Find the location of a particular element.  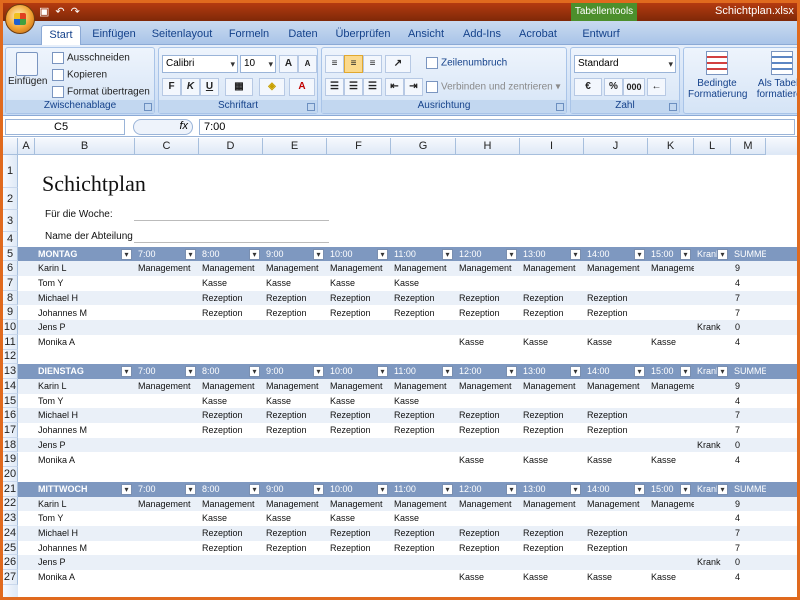

column-header-l: L is located at coordinates (712, 146).